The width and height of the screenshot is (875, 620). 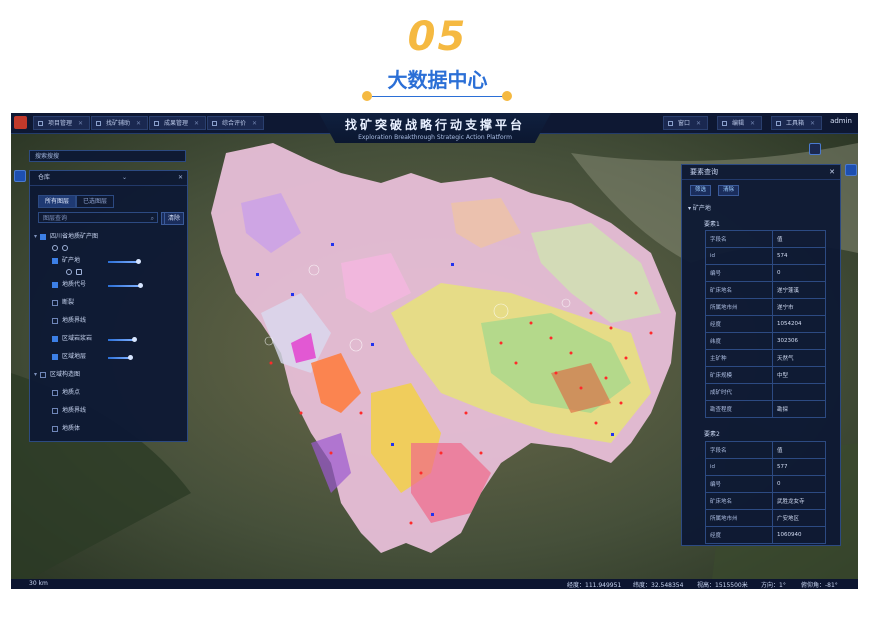 I want to click on menu-window: 窗口 ✕, so click(x=686, y=123).